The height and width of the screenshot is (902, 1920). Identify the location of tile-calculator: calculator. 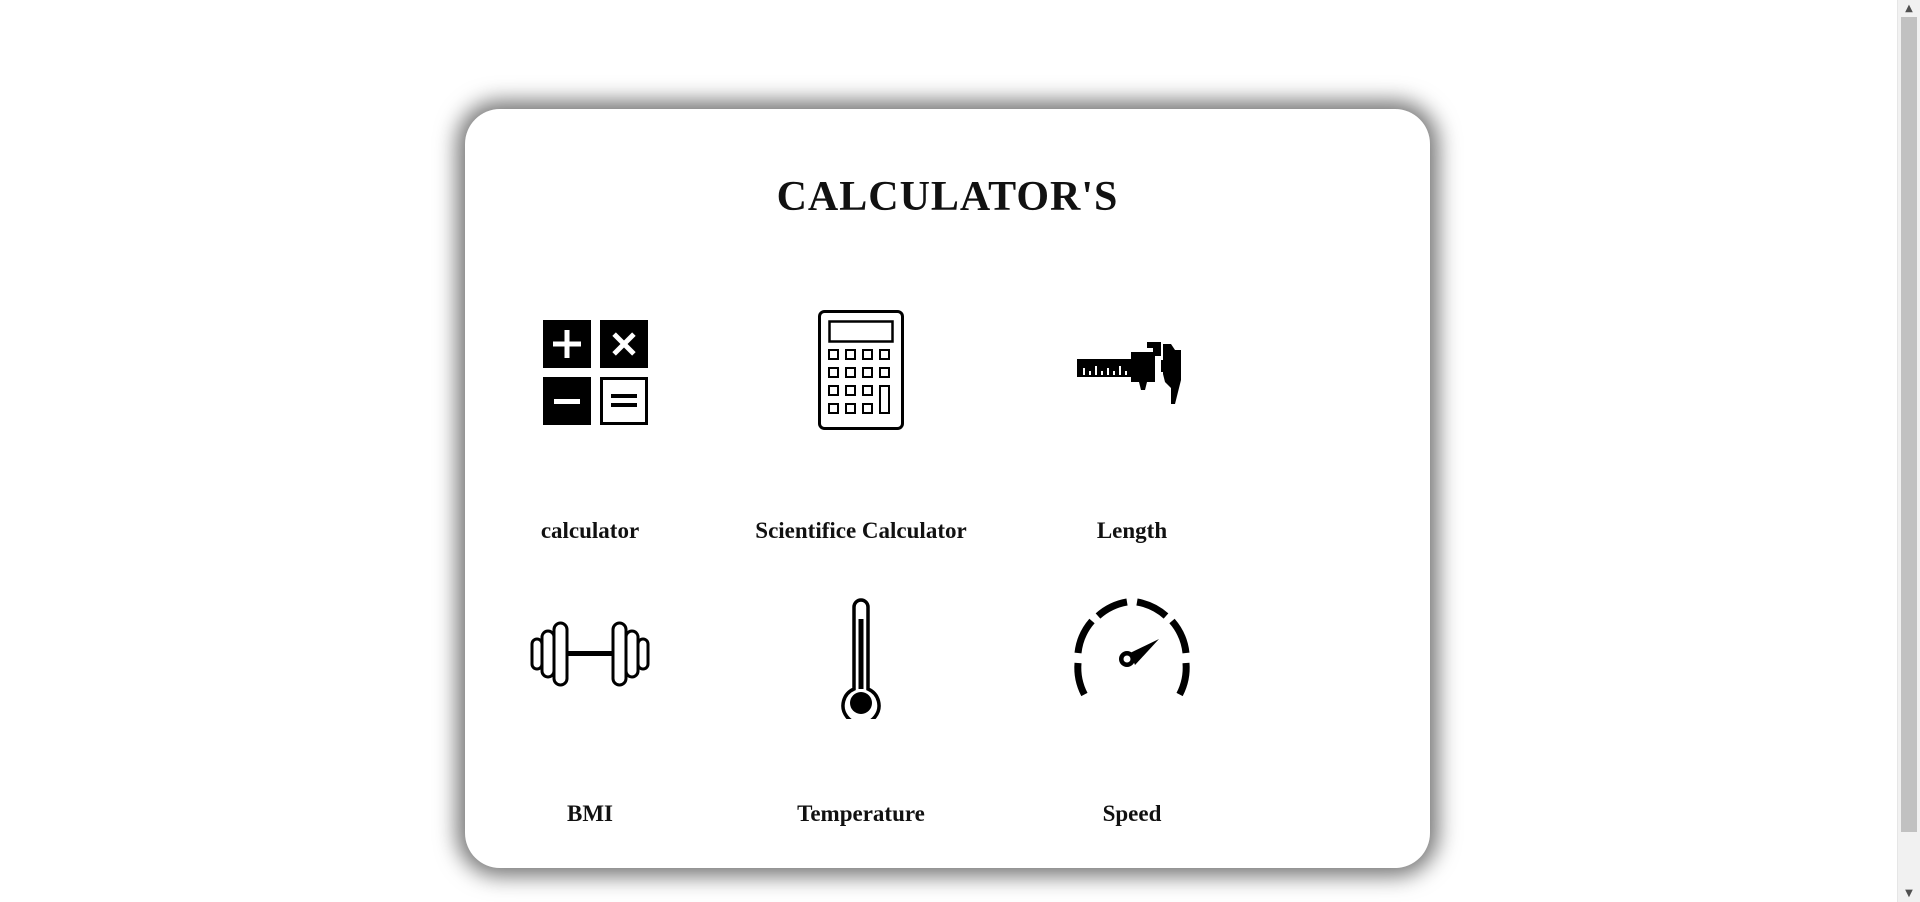
(590, 434).